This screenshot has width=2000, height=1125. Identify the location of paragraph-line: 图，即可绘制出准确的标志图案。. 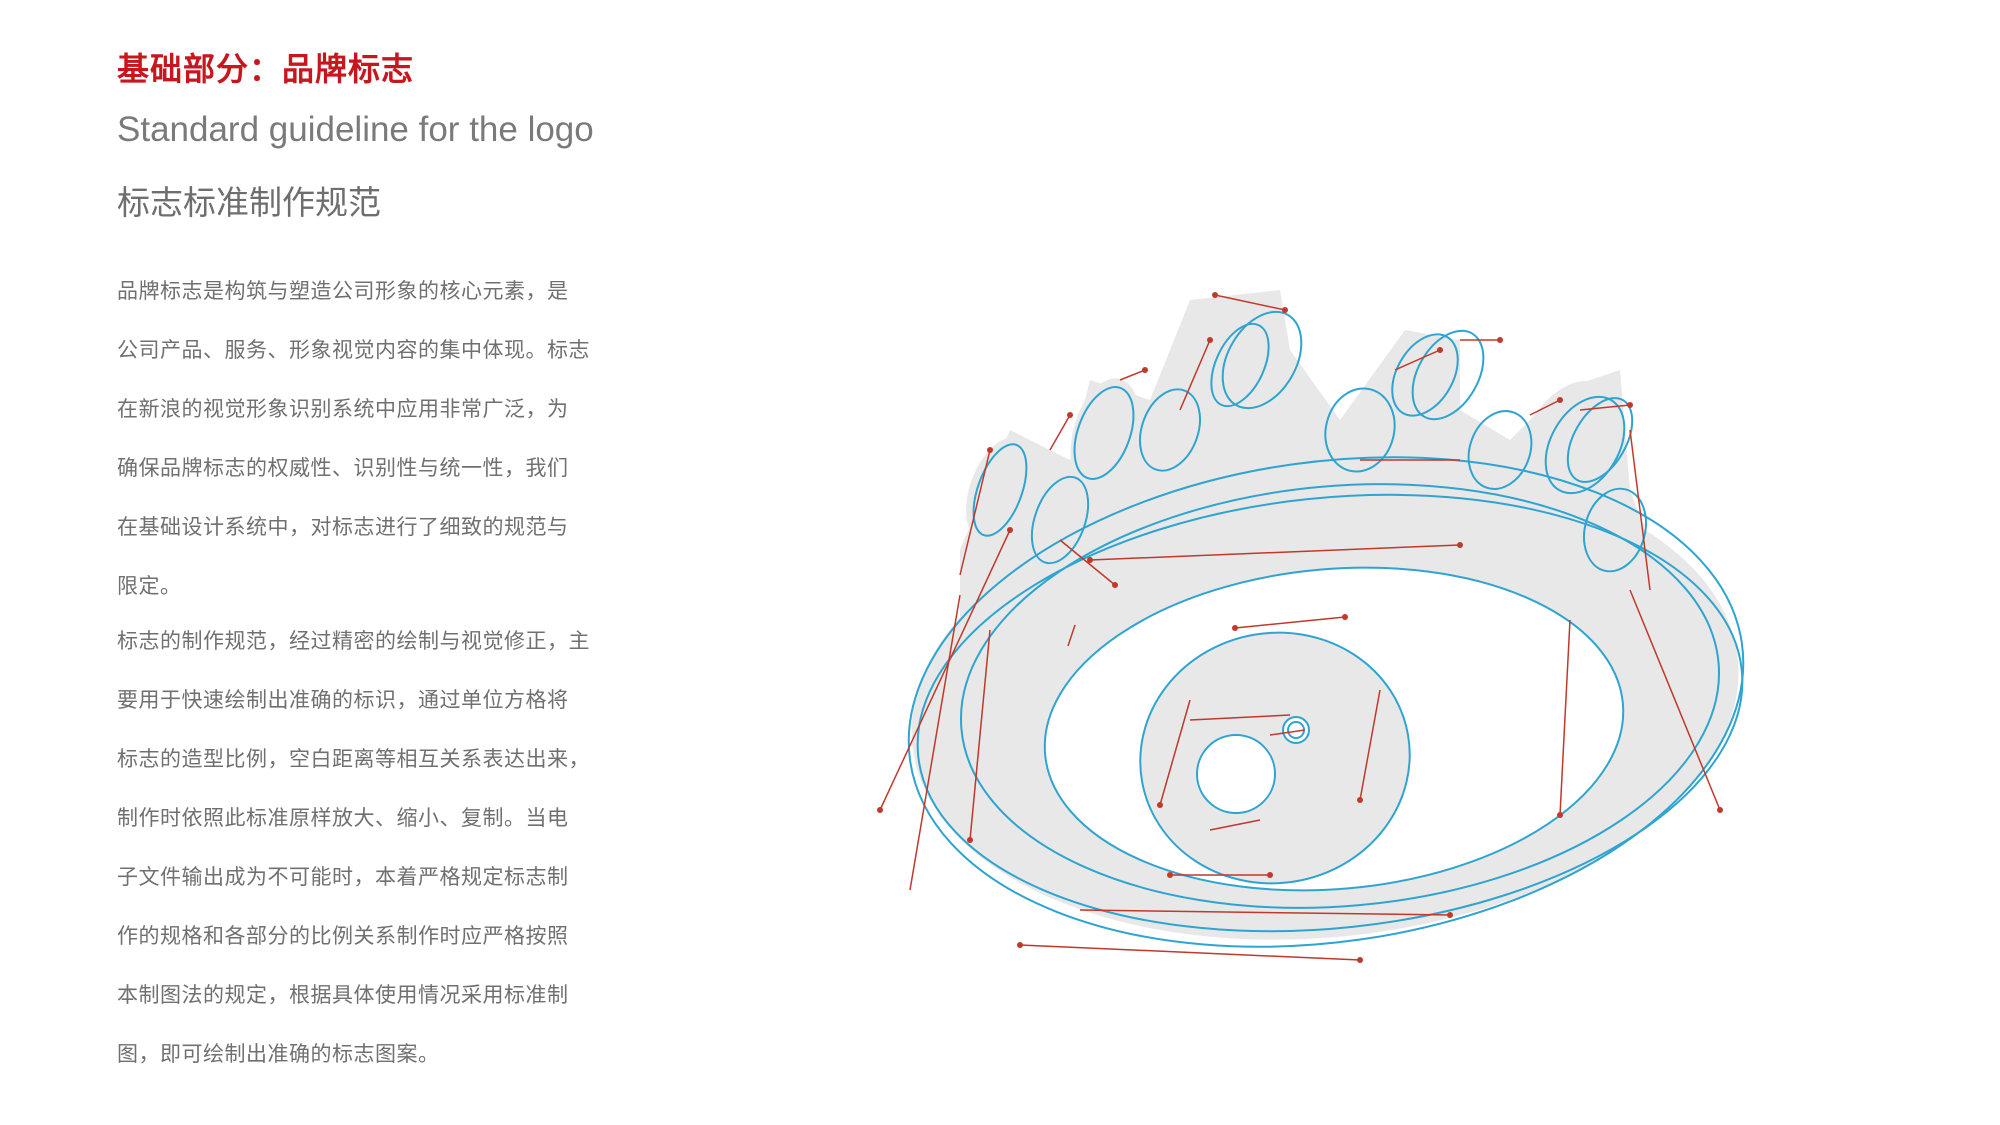
(278, 1054).